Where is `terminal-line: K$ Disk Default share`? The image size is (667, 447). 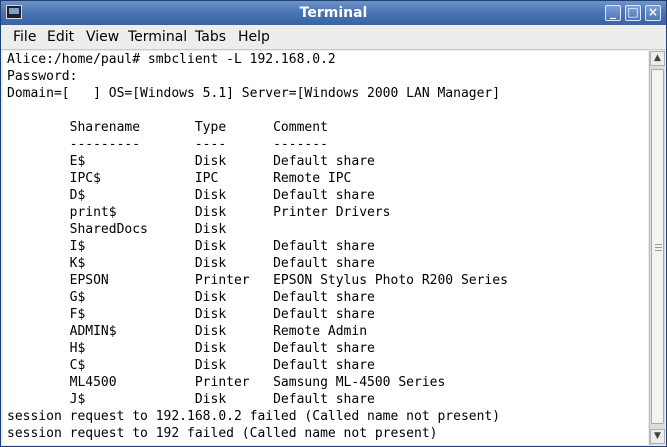
terminal-line: K$ Disk Default share is located at coordinates (191, 263).